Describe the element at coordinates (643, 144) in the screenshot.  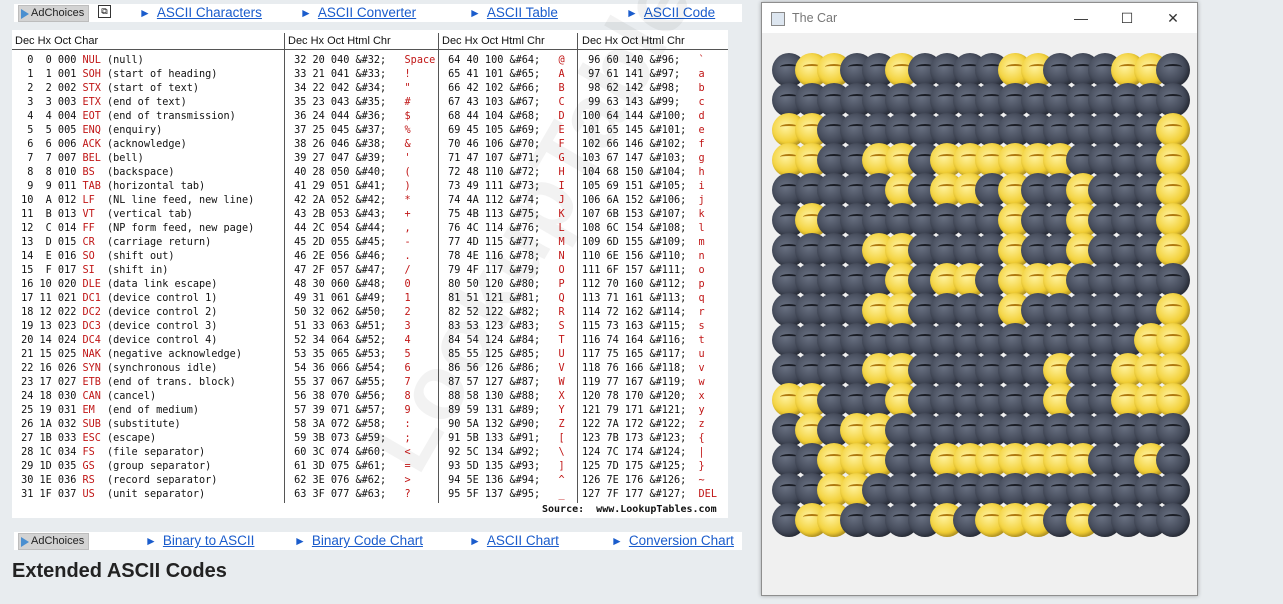
I see `table-row: 102 66 146 &#102; f` at that location.